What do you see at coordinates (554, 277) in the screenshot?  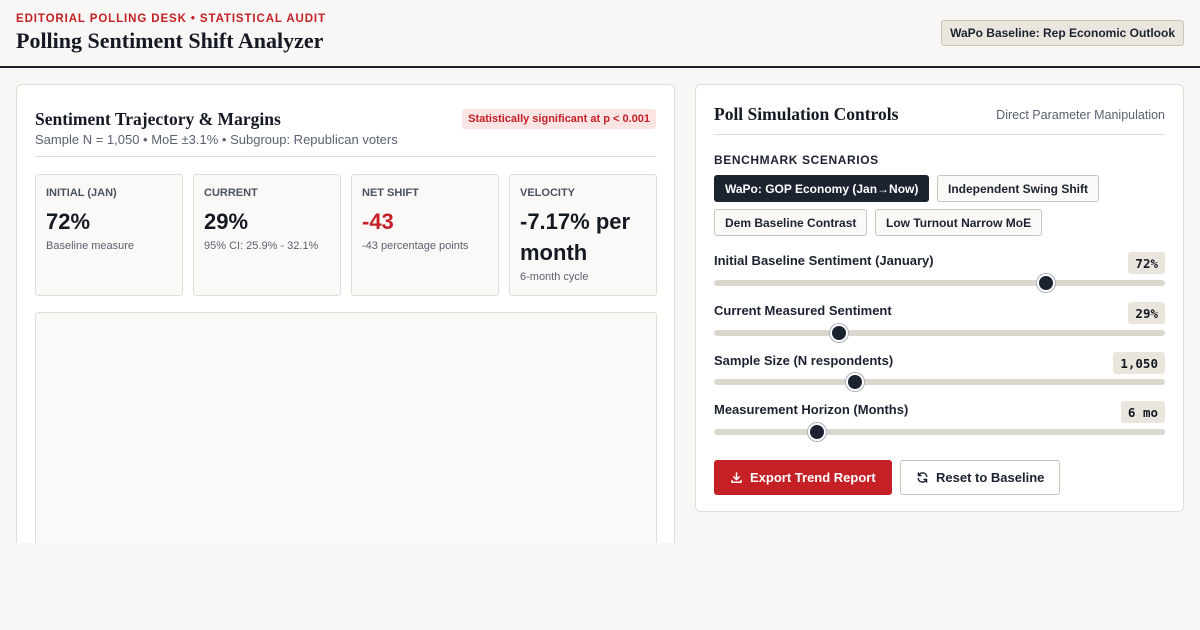 I see `metric-note: 6-month cycle` at bounding box center [554, 277].